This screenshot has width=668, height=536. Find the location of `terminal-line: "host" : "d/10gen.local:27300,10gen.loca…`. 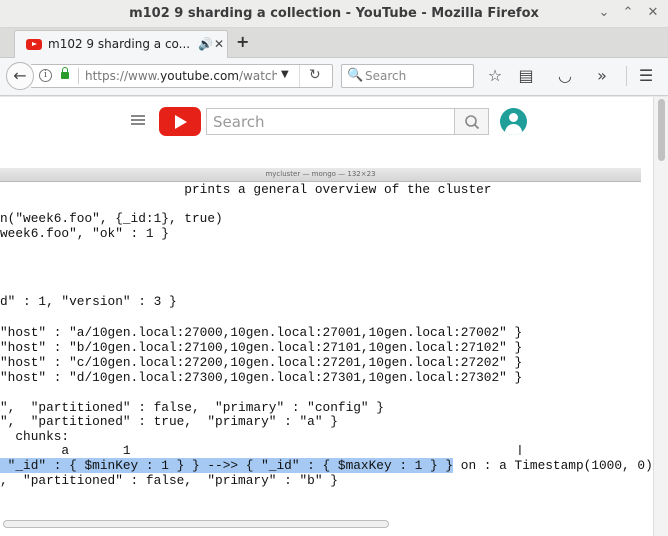

terminal-line: "host" : "d/10gen.local:27300,10gen.loca… is located at coordinates (261, 377).